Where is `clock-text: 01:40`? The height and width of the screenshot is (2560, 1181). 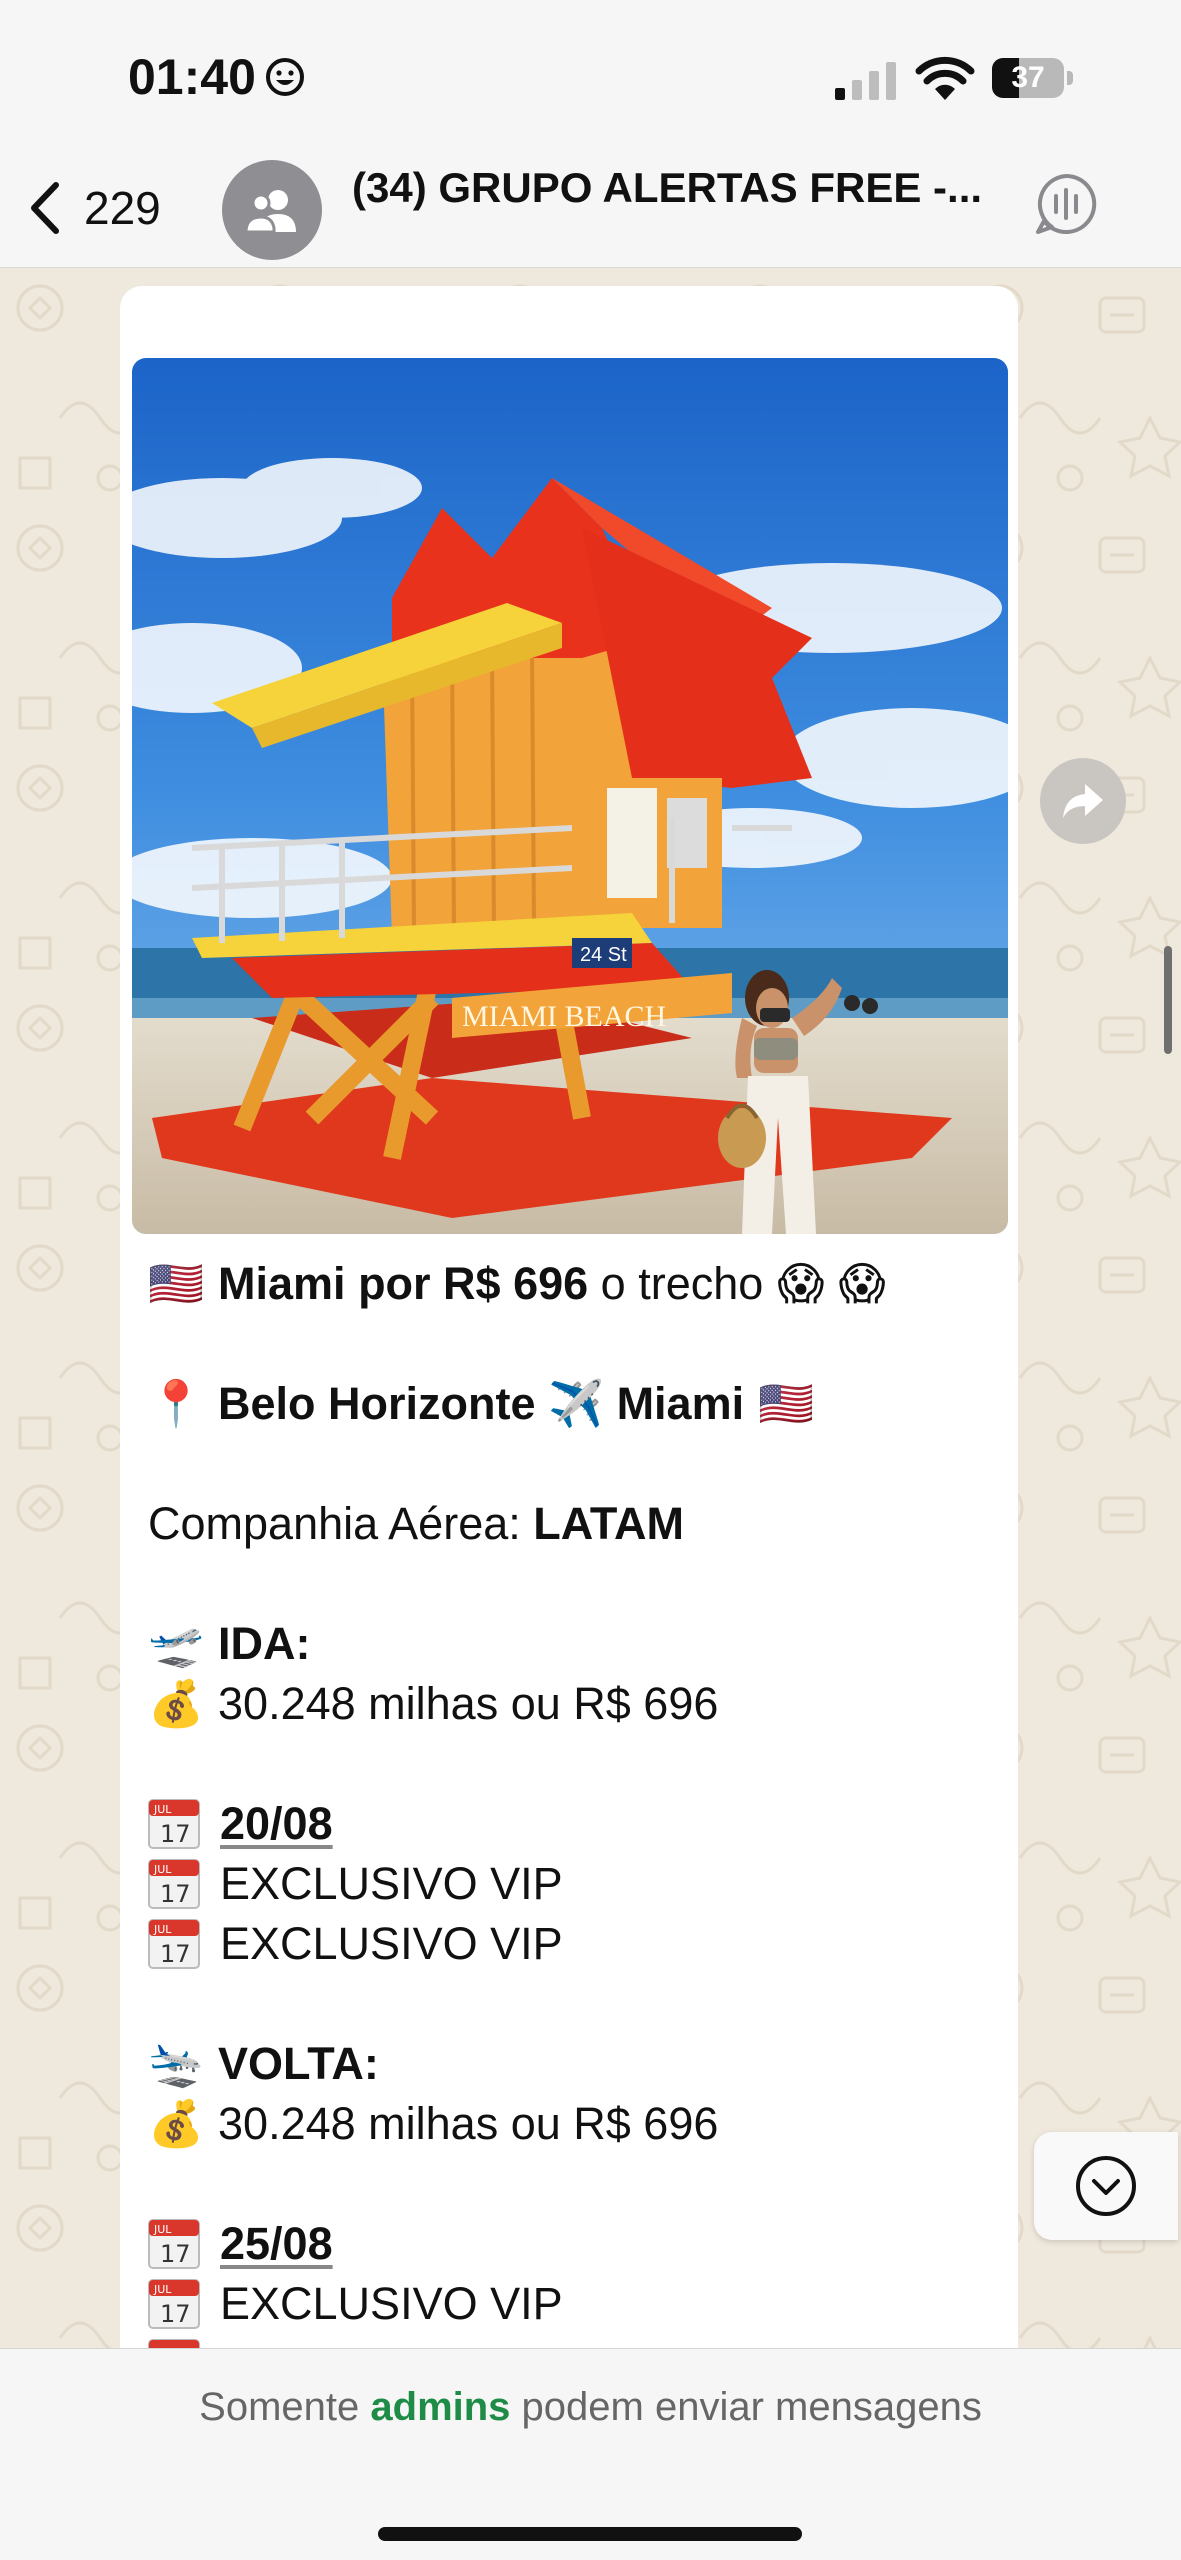 clock-text: 01:40 is located at coordinates (192, 77).